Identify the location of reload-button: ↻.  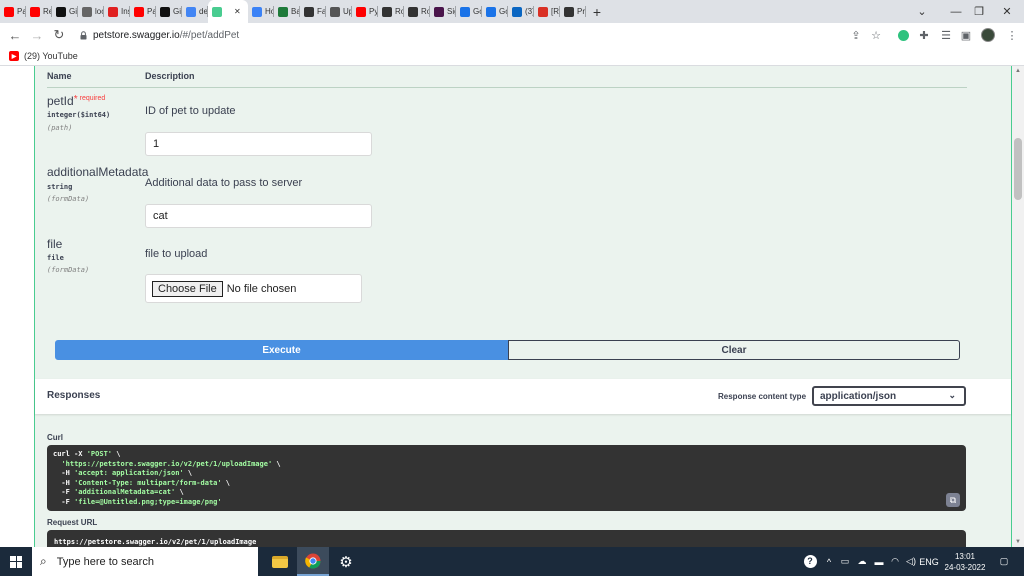
(59, 35).